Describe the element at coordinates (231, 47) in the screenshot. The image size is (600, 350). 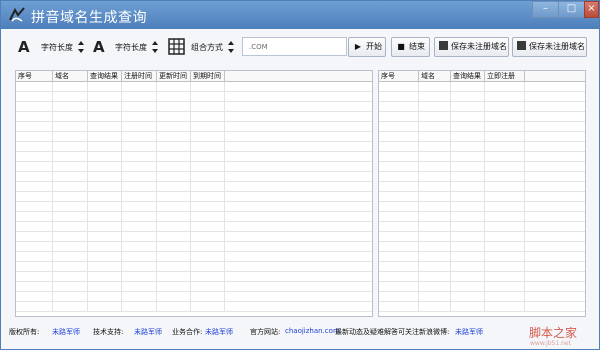
I see `combo-spinner-icon` at that location.